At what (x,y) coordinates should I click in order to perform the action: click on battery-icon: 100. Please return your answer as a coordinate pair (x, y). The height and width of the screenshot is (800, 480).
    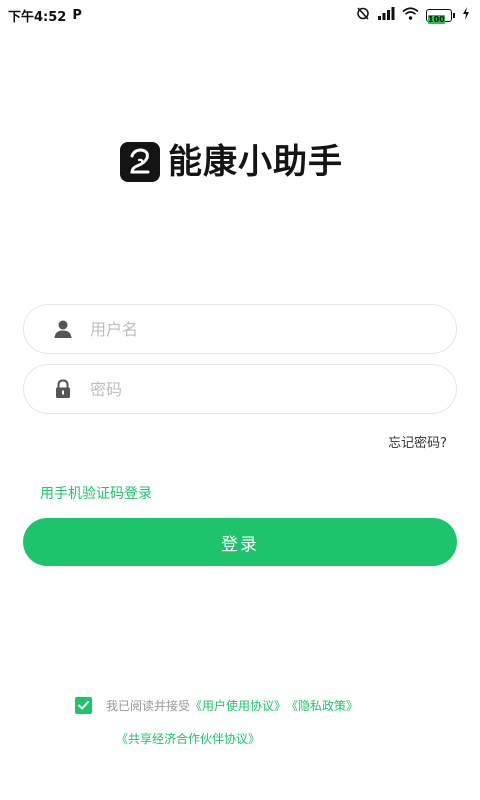
    Looking at the image, I should click on (440, 16).